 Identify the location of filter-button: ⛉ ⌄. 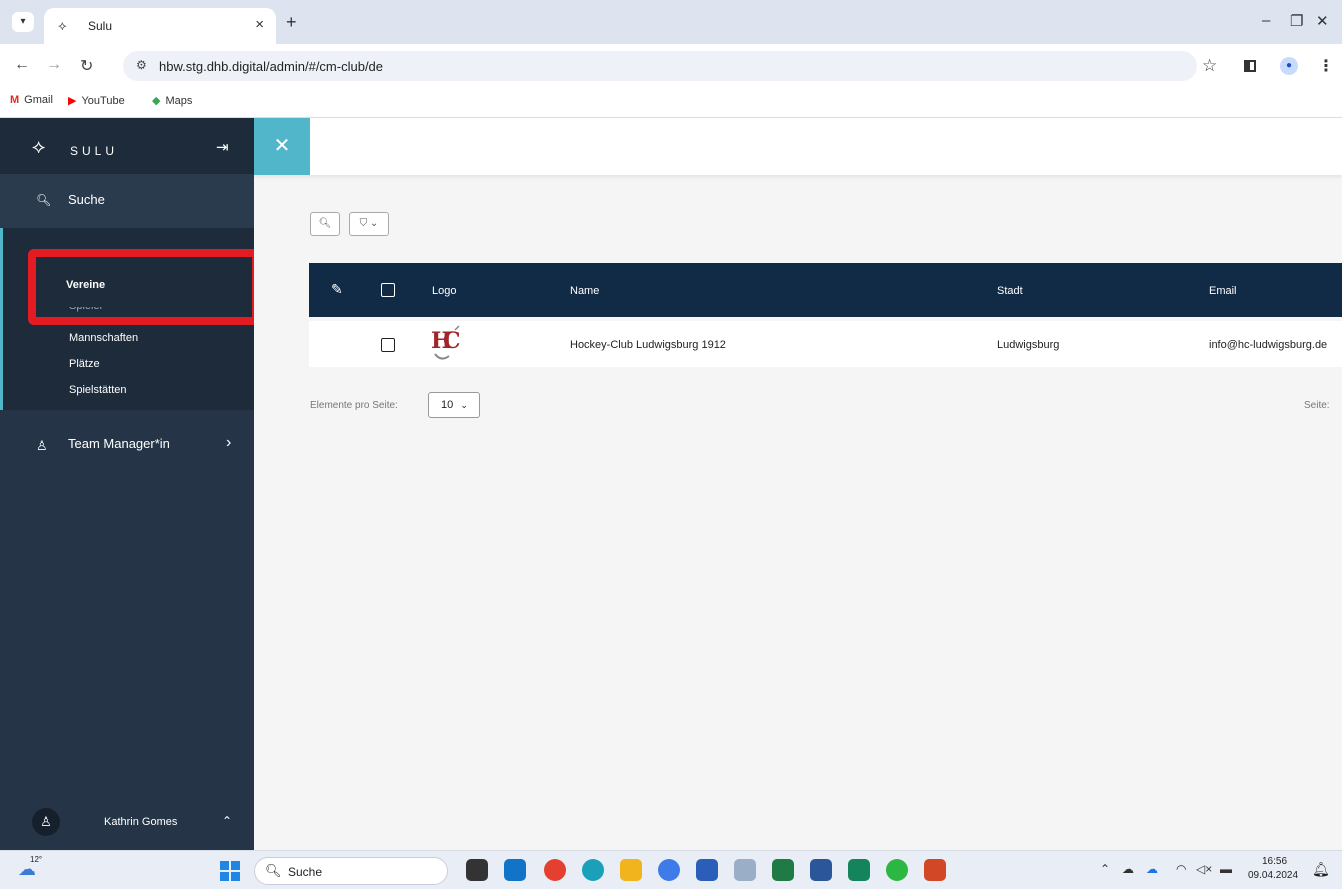
(369, 224).